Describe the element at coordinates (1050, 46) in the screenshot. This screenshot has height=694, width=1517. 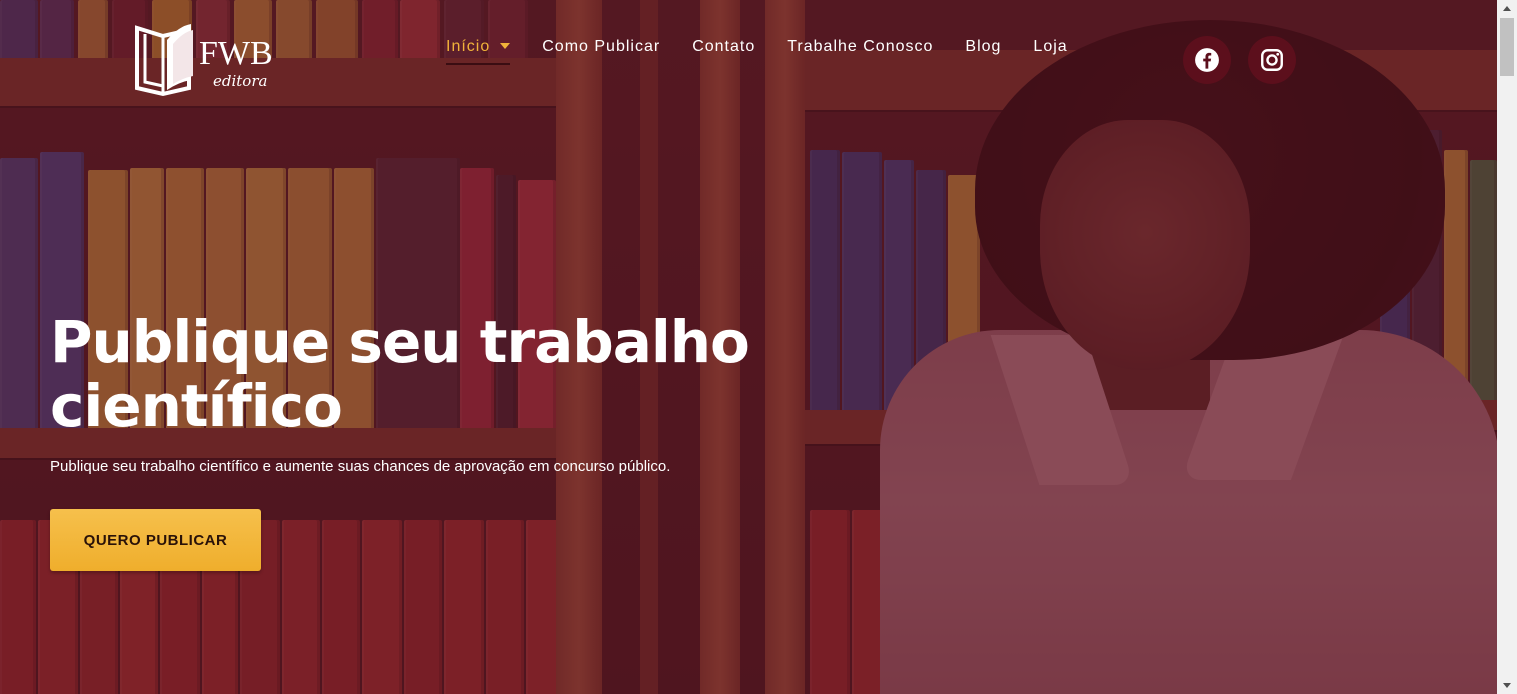
I see `nav-item-label: Loja` at that location.